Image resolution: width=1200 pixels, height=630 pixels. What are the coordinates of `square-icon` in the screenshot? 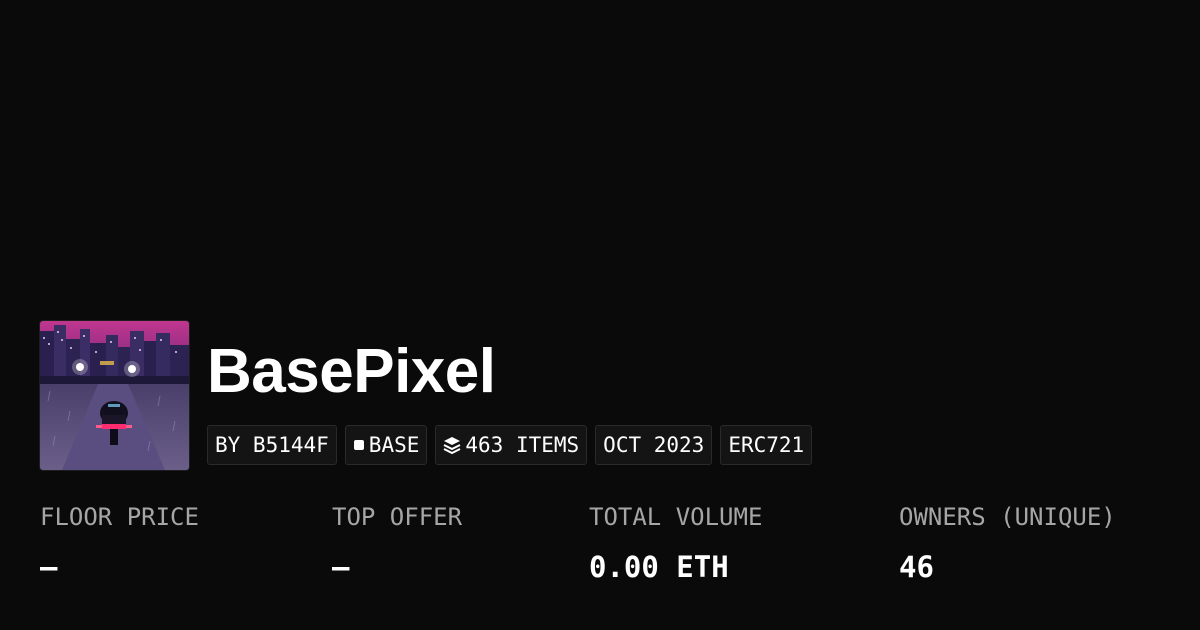 It's located at (359, 445).